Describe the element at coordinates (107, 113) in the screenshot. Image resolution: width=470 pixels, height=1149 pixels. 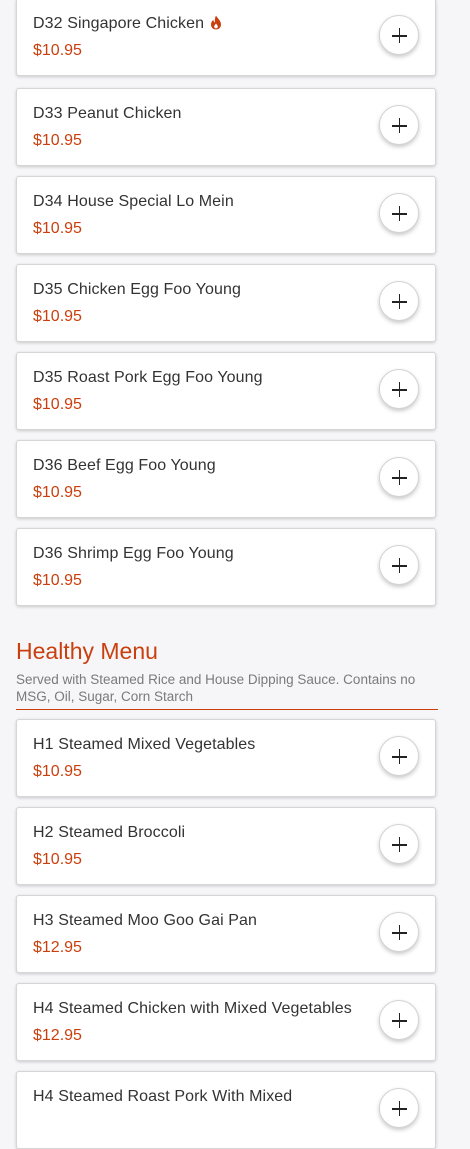
I see `menu-item-name: D33 Peanut Chicken` at that location.